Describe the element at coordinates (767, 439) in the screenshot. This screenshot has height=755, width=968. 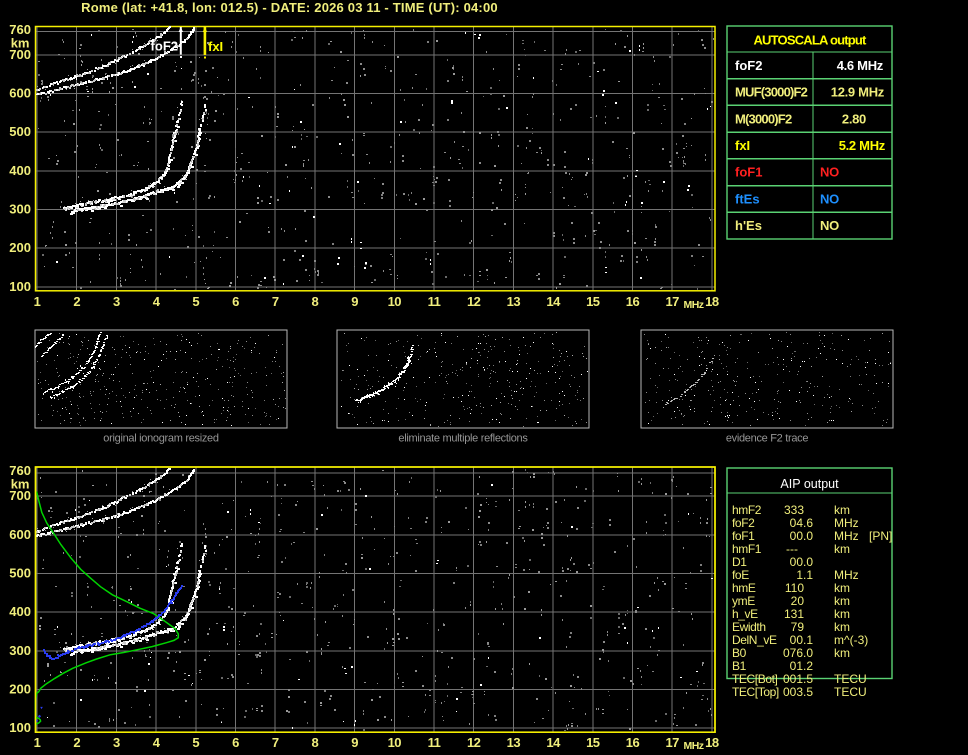
I see `svg-text: evidence F2 trace` at that location.